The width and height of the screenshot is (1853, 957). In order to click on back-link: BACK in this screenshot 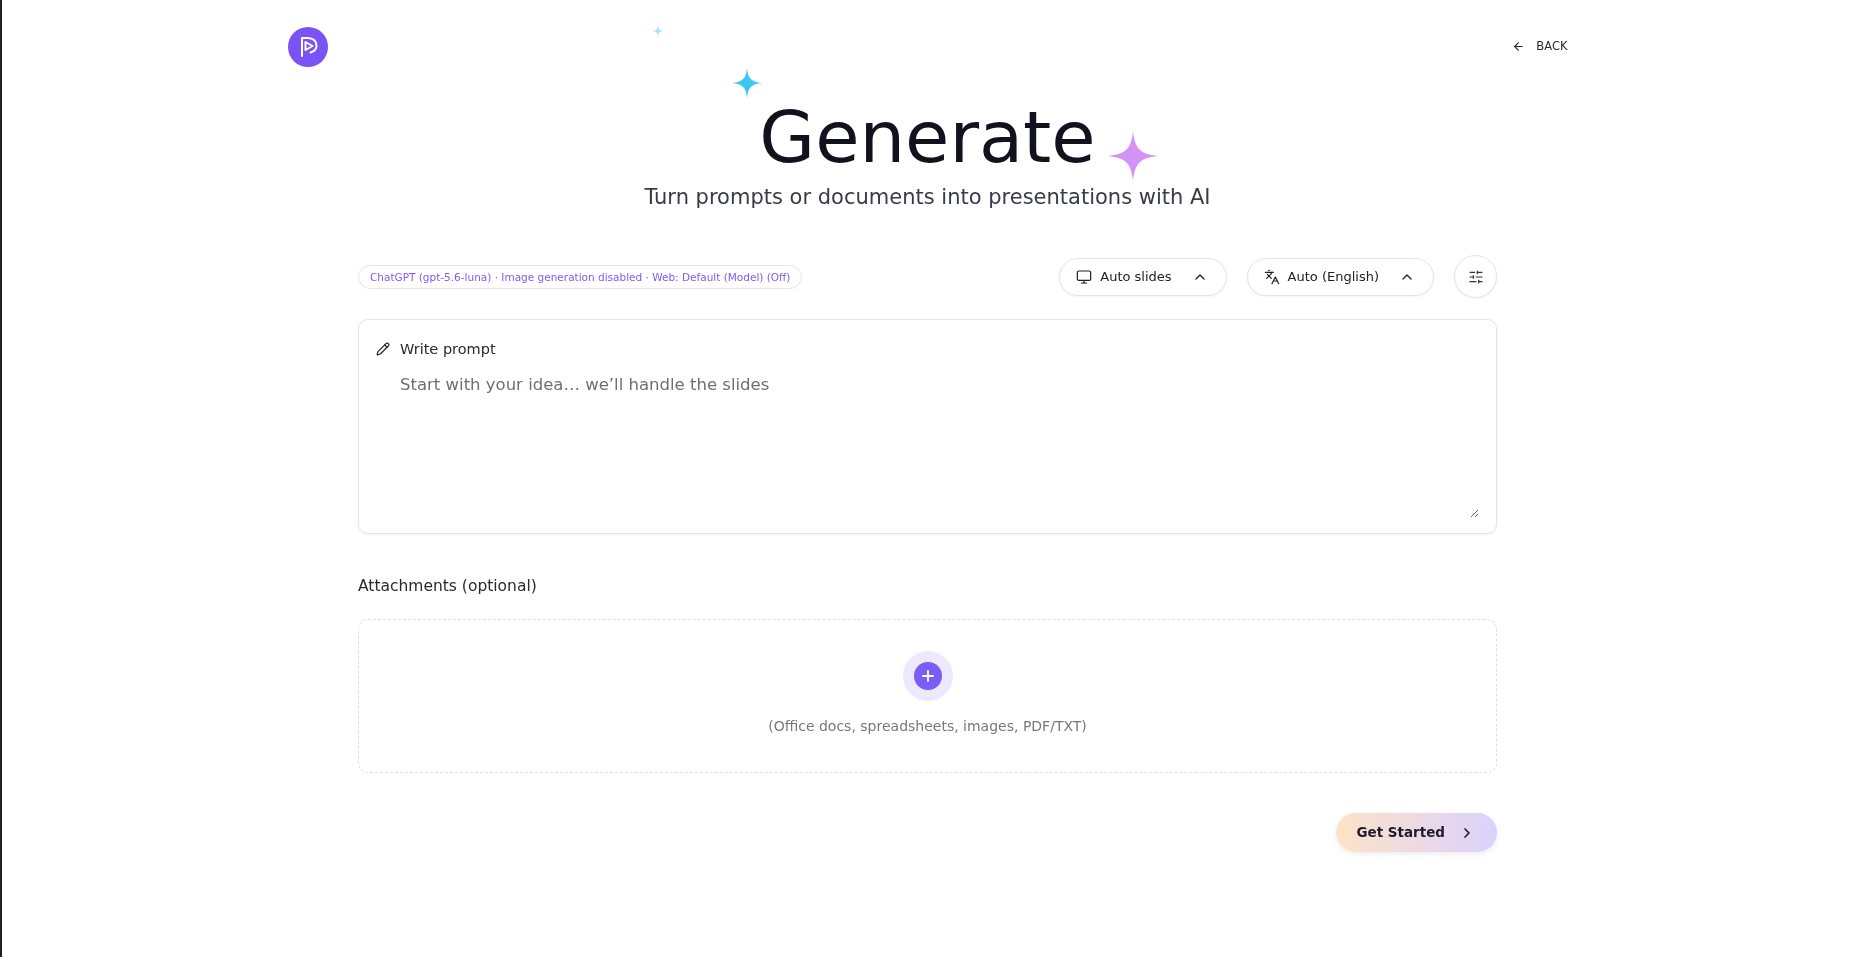, I will do `click(1540, 46)`.